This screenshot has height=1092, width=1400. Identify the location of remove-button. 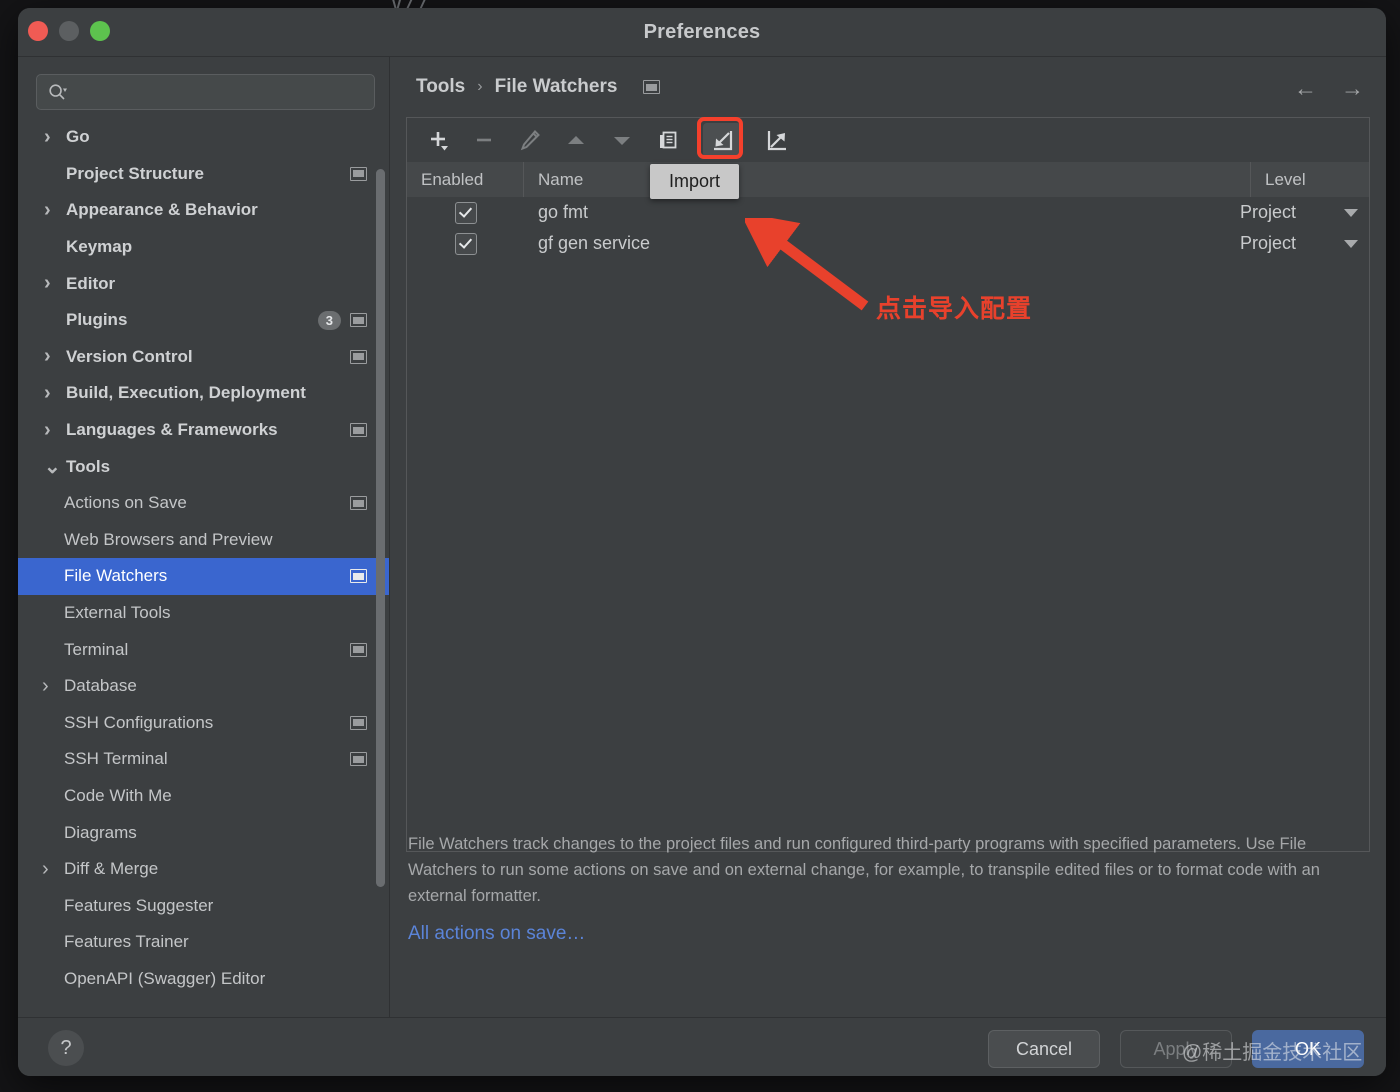
(484, 140).